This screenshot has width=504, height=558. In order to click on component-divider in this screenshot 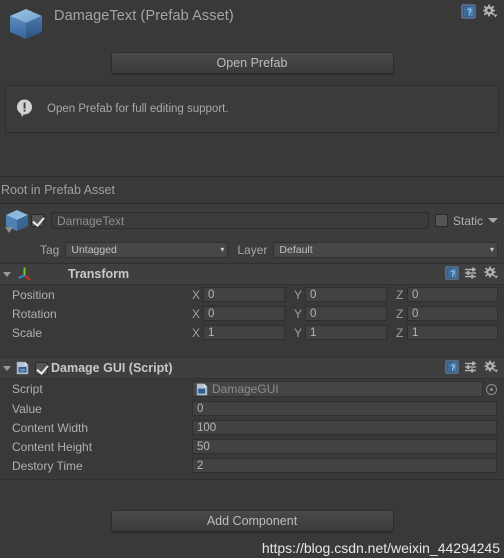, I will do `click(252, 479)`.